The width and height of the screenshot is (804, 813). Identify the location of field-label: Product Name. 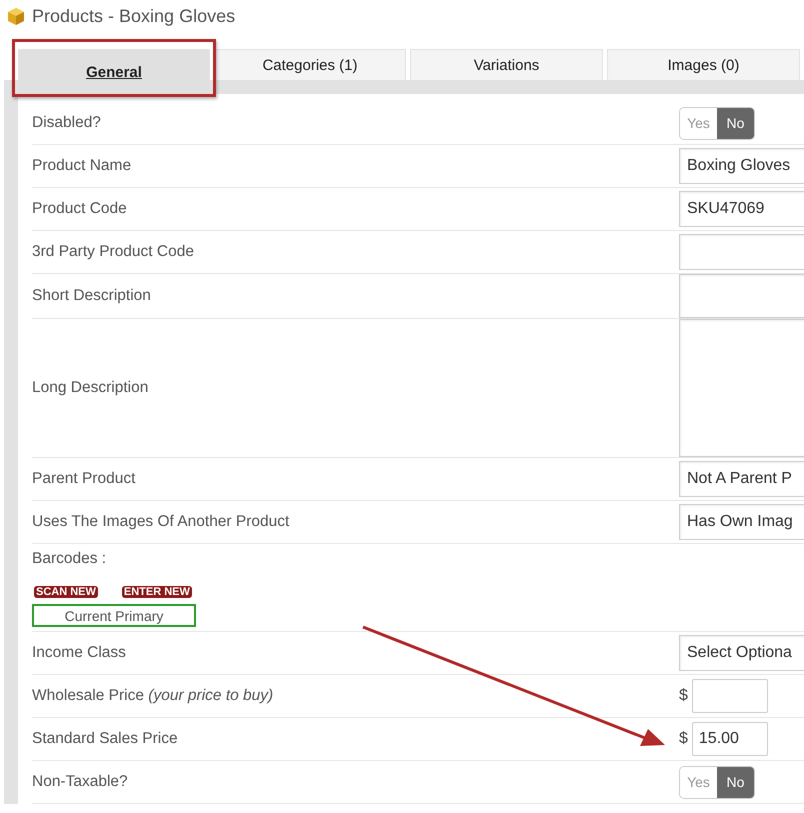
(82, 166).